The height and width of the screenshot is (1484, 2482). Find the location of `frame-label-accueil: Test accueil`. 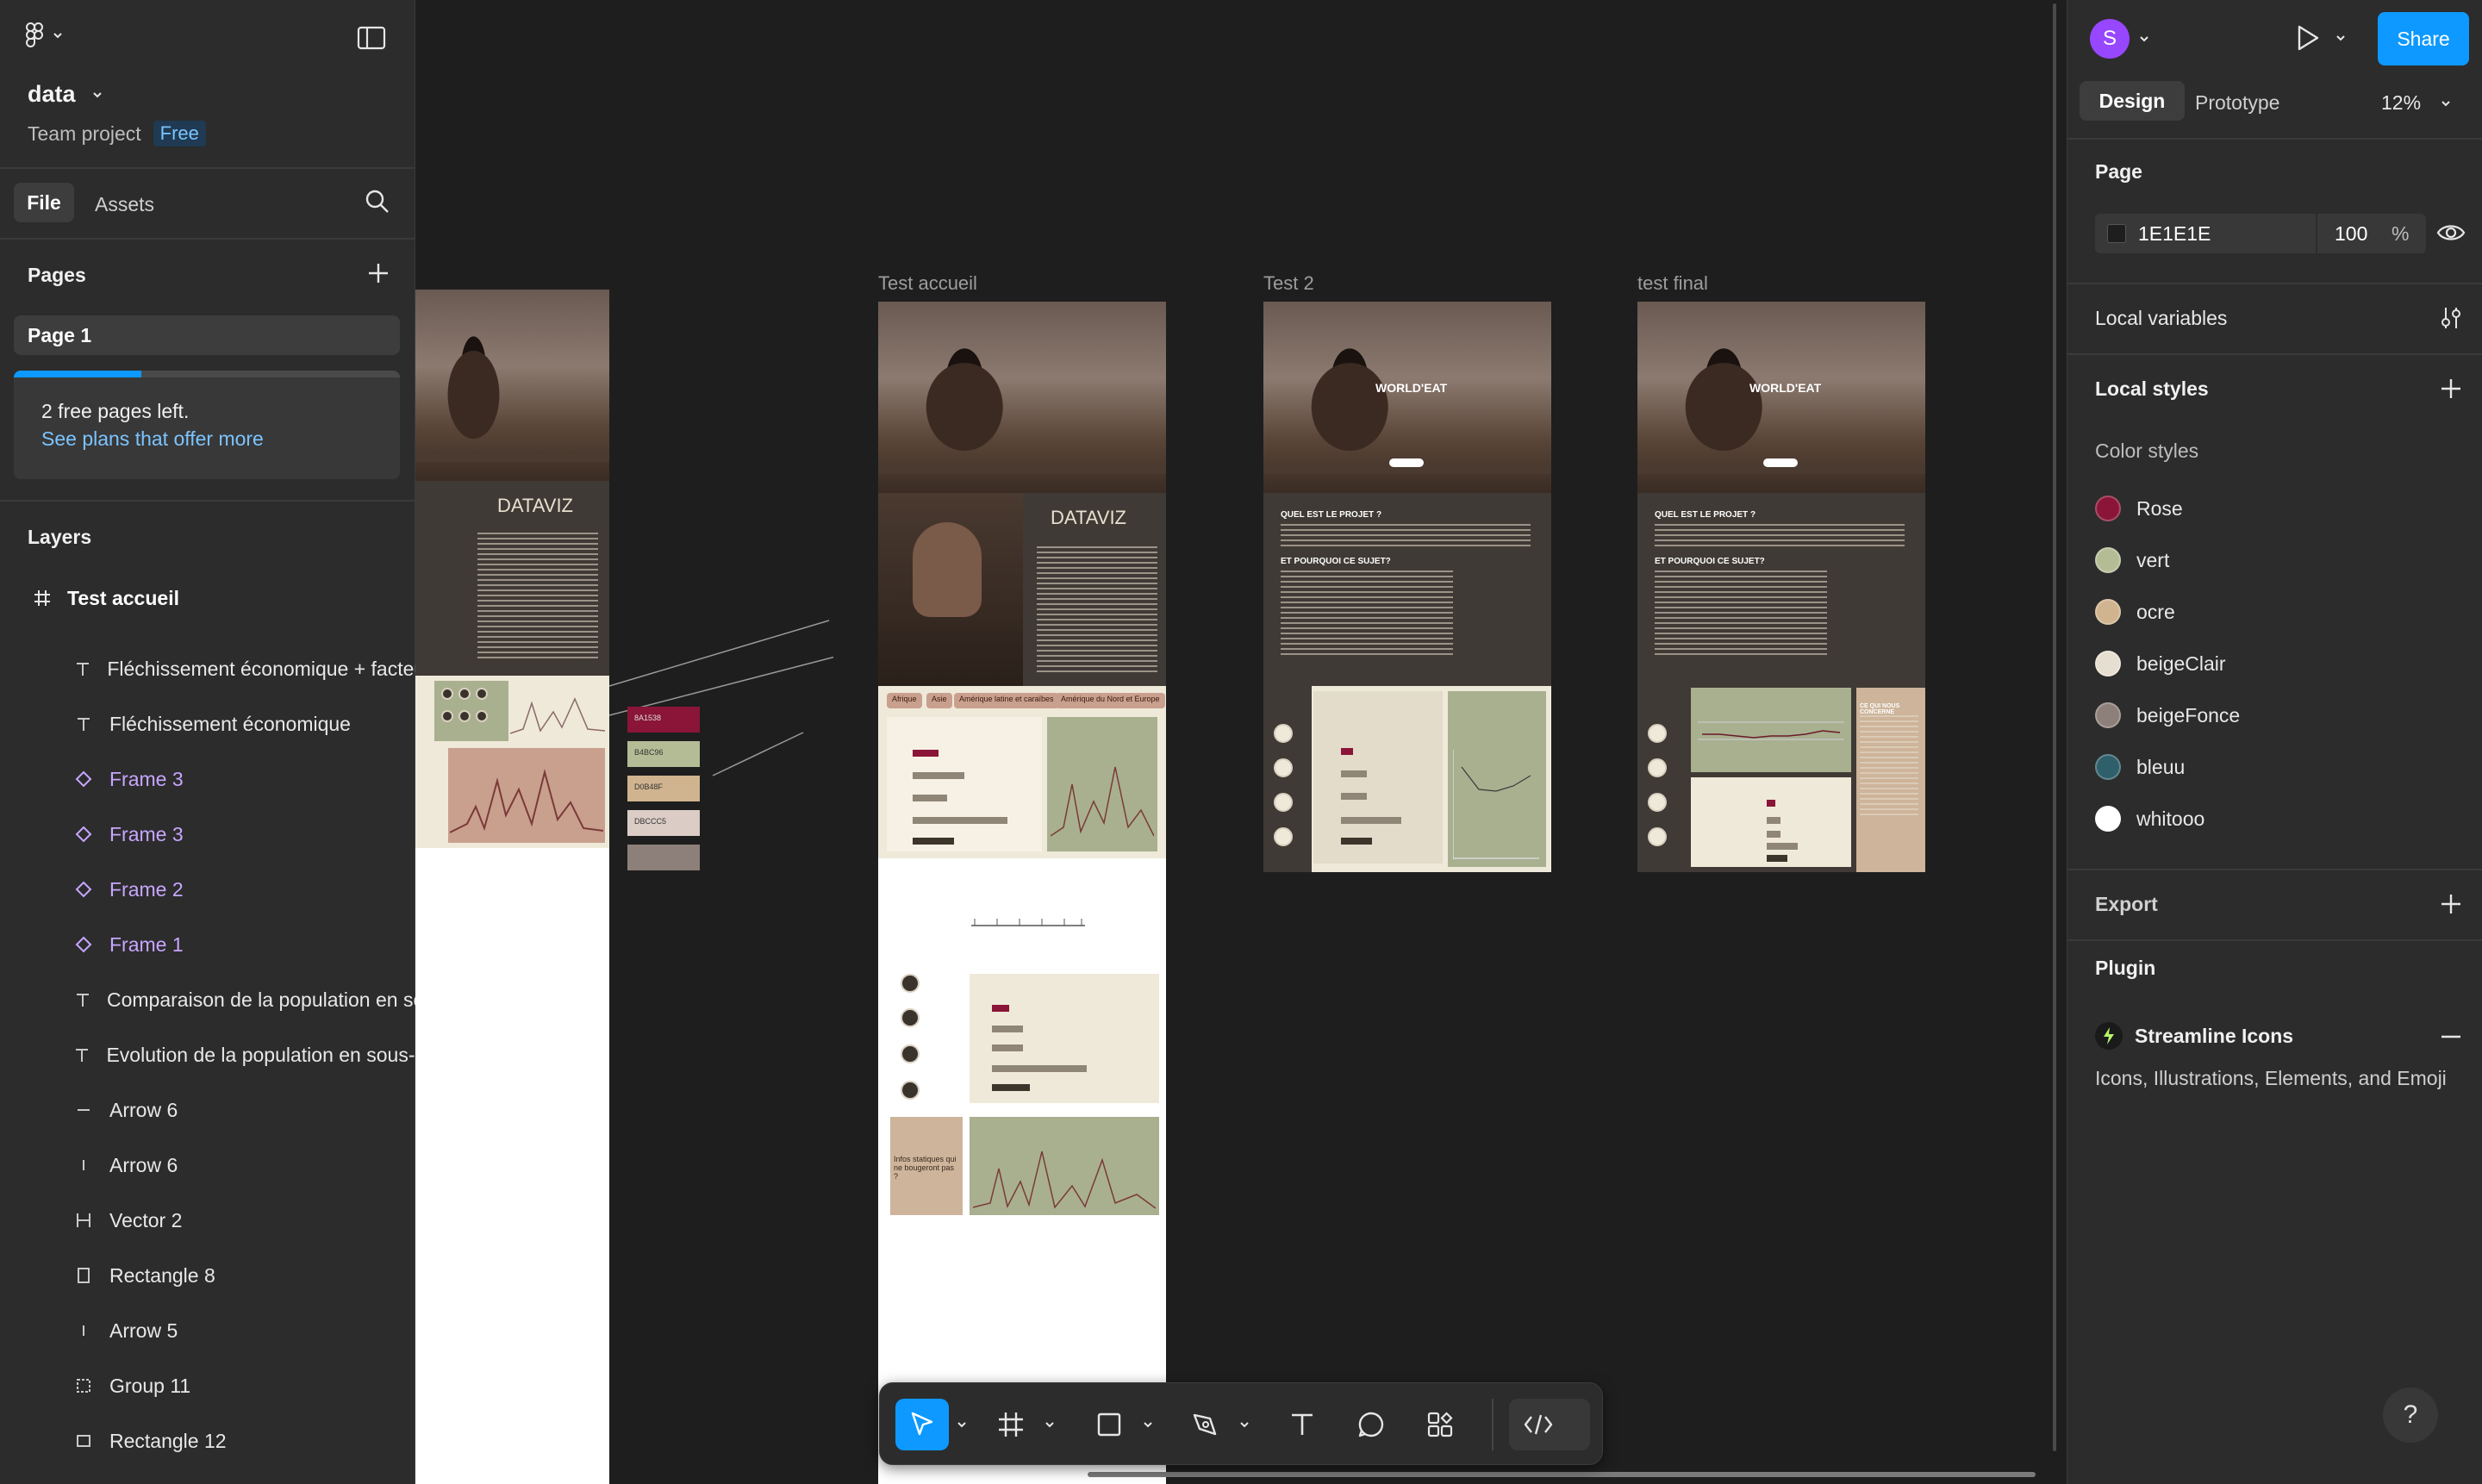

frame-label-accueil: Test accueil is located at coordinates (927, 283).